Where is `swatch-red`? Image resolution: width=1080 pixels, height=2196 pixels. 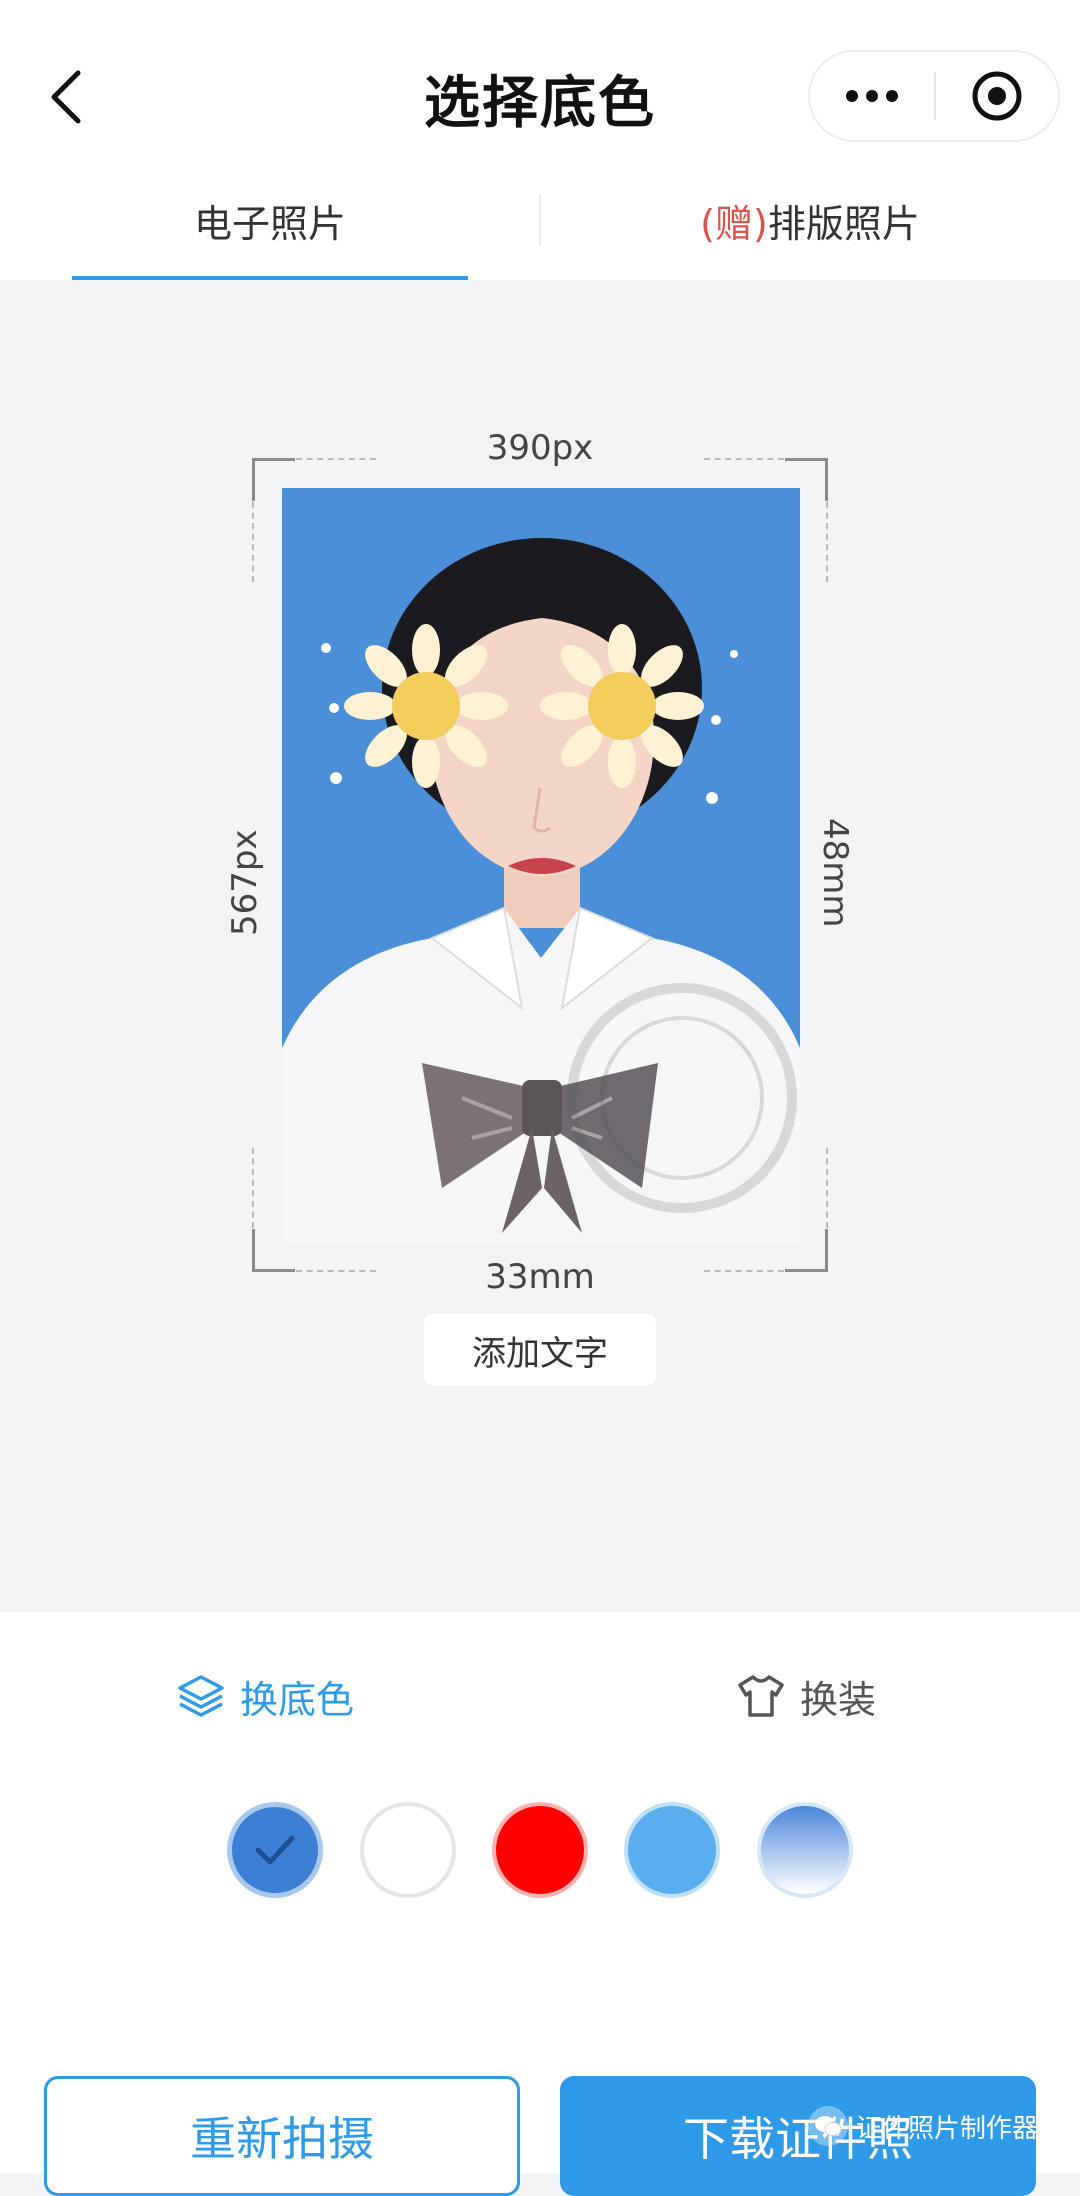
swatch-red is located at coordinates (540, 1850).